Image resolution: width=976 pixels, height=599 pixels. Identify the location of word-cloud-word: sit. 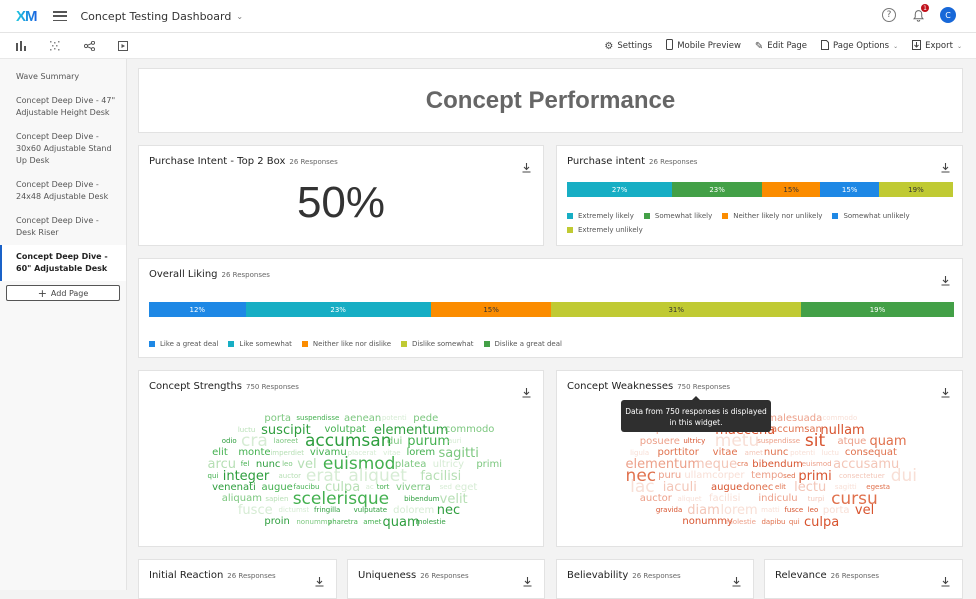
(815, 441).